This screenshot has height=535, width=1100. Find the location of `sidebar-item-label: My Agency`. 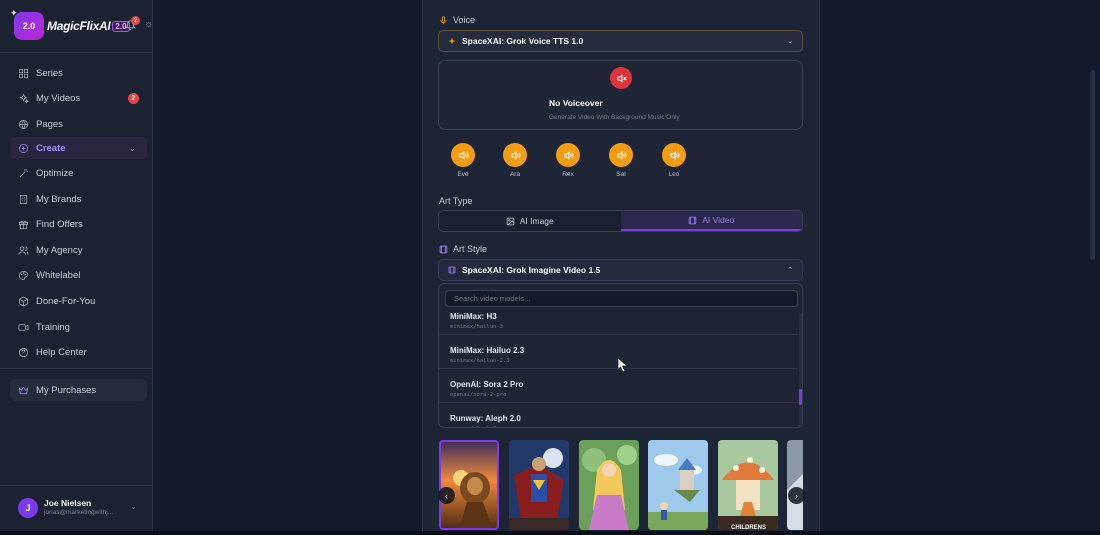

sidebar-item-label: My Agency is located at coordinates (59, 250).